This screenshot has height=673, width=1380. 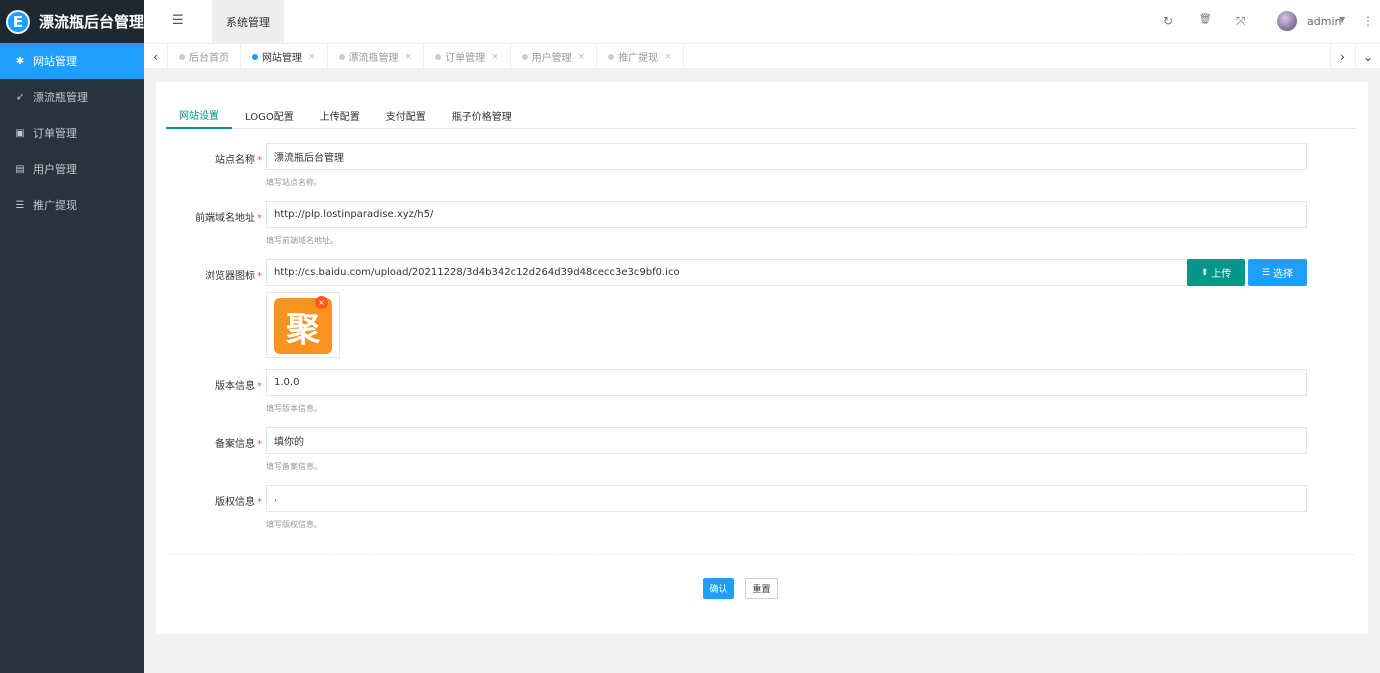 What do you see at coordinates (235, 160) in the screenshot?
I see `field-label-text: 站点名称` at bounding box center [235, 160].